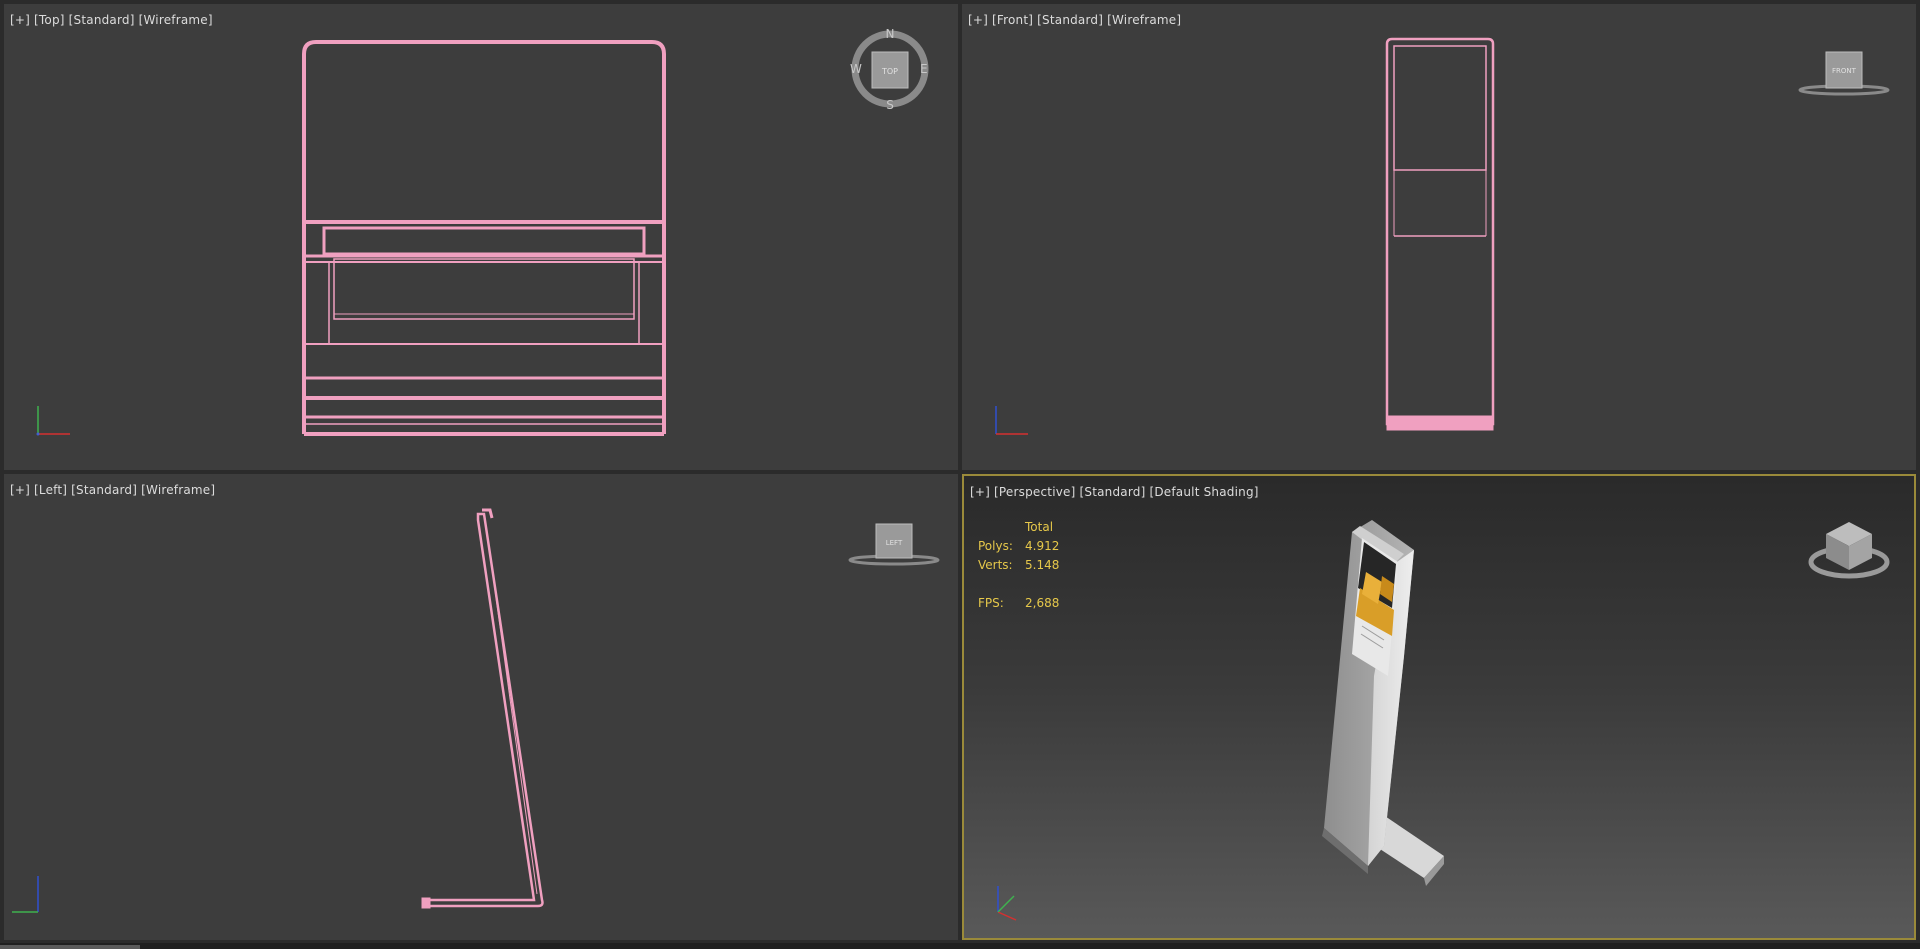  Describe the element at coordinates (995, 546) in the screenshot. I see `stats-polys-label: Polys:` at that location.